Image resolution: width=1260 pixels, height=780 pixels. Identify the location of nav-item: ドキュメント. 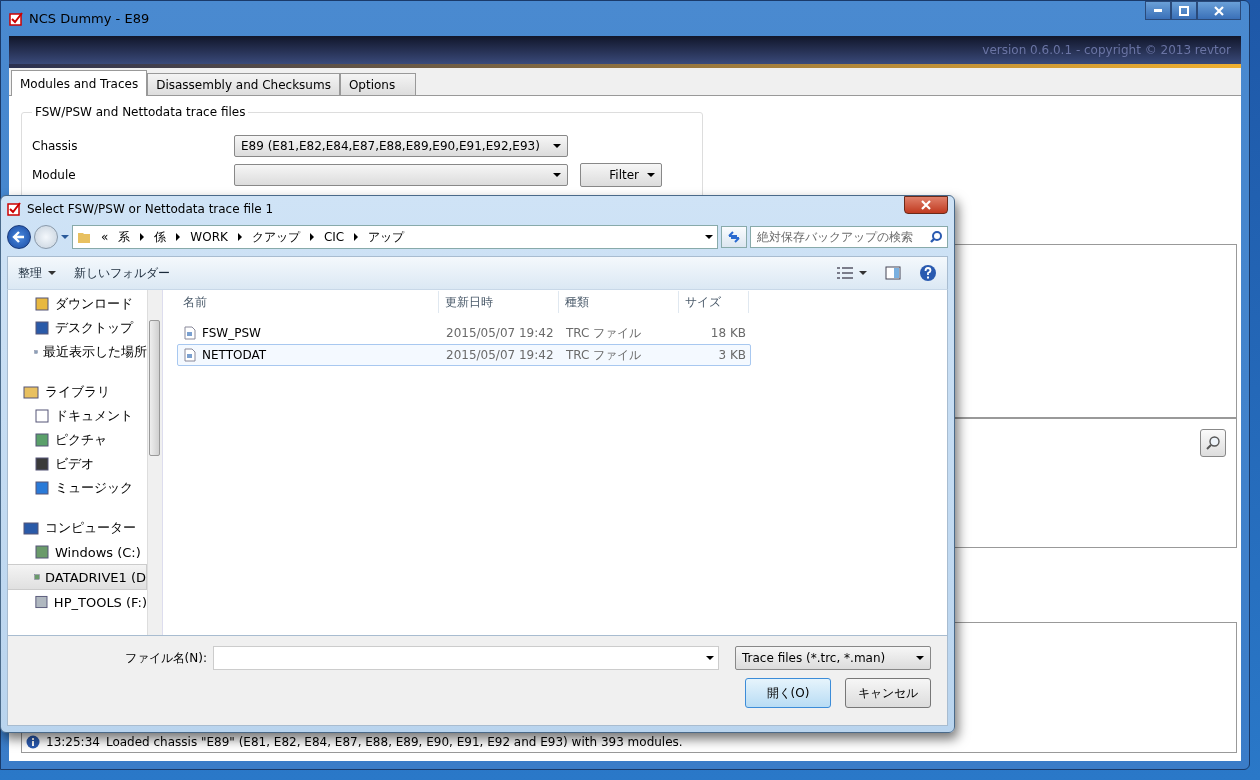
(77, 416).